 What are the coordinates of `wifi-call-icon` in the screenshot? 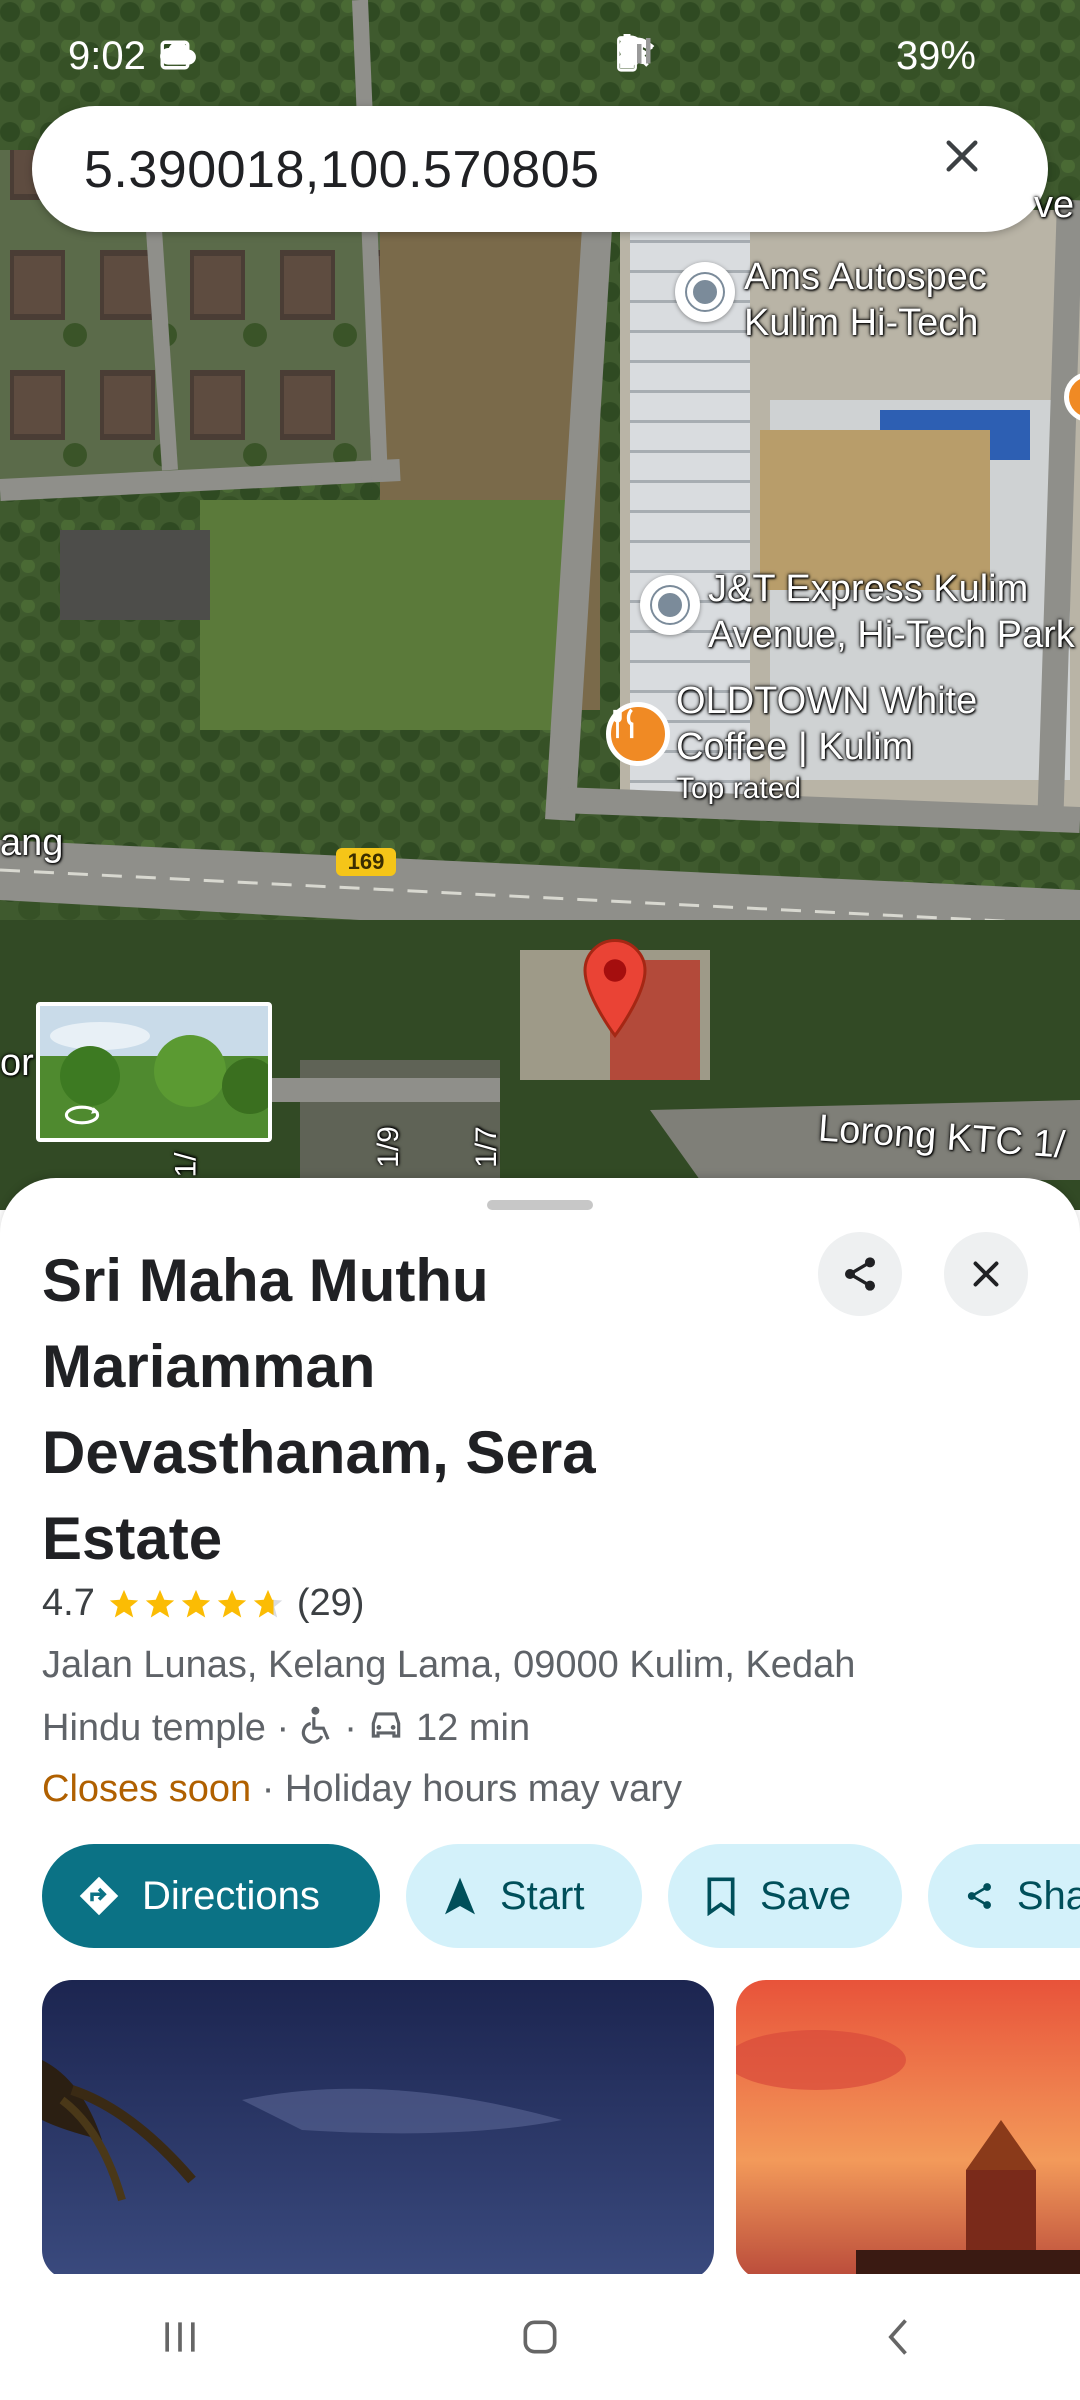 It's located at (722, 56).